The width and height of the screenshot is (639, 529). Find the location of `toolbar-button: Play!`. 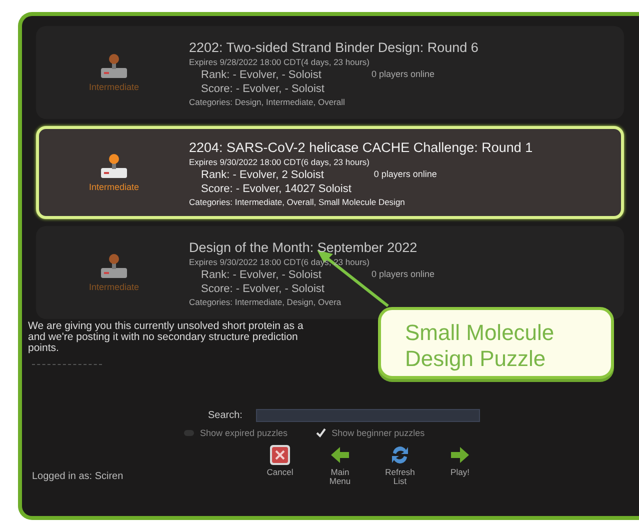

toolbar-button: Play! is located at coordinates (460, 465).